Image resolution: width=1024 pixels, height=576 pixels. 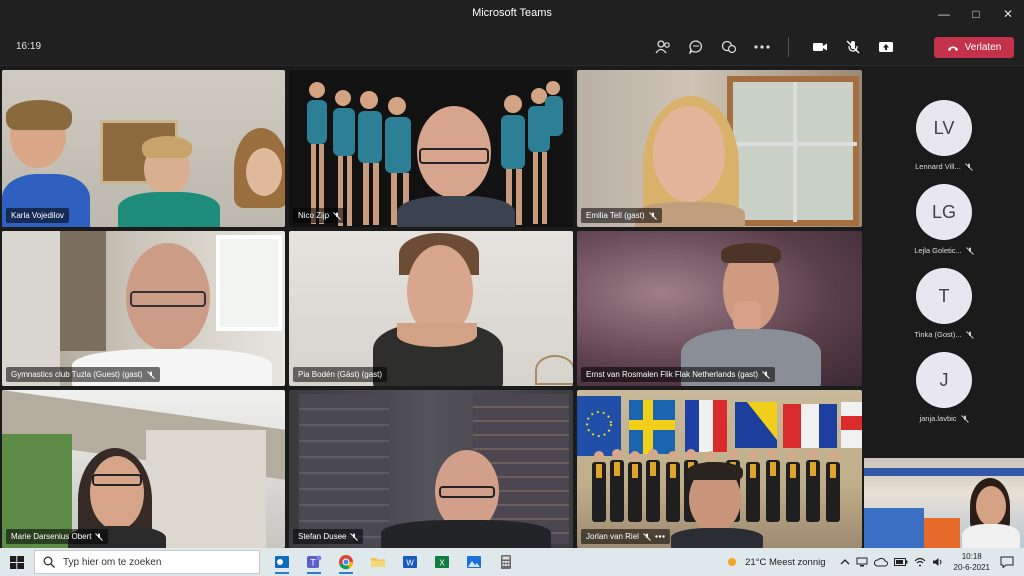 I want to click on participant-name-tag: Jorlan van Riel, so click(x=625, y=536).